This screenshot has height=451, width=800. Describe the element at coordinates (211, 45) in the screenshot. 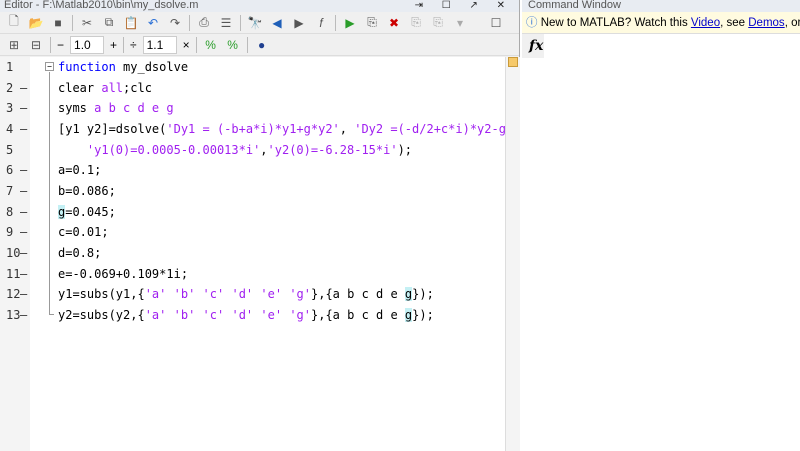

I see `comment-icon: %` at that location.